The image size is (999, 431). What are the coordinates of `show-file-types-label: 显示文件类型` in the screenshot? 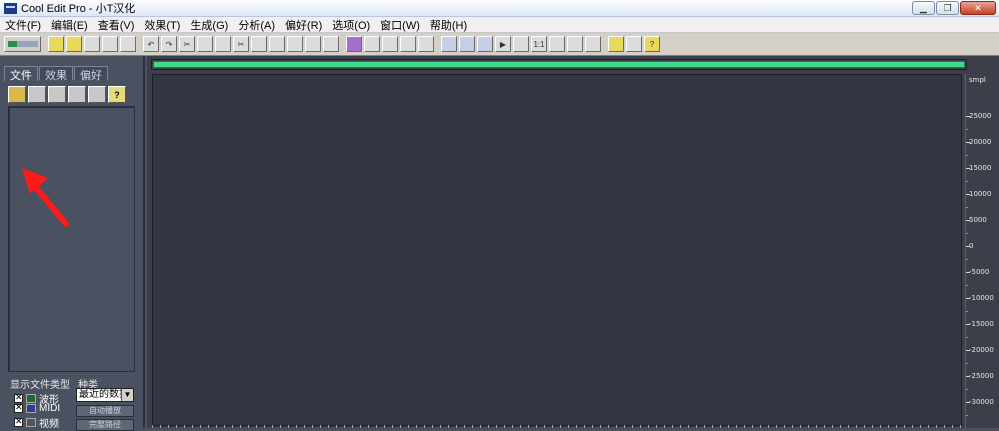 It's located at (40, 385).